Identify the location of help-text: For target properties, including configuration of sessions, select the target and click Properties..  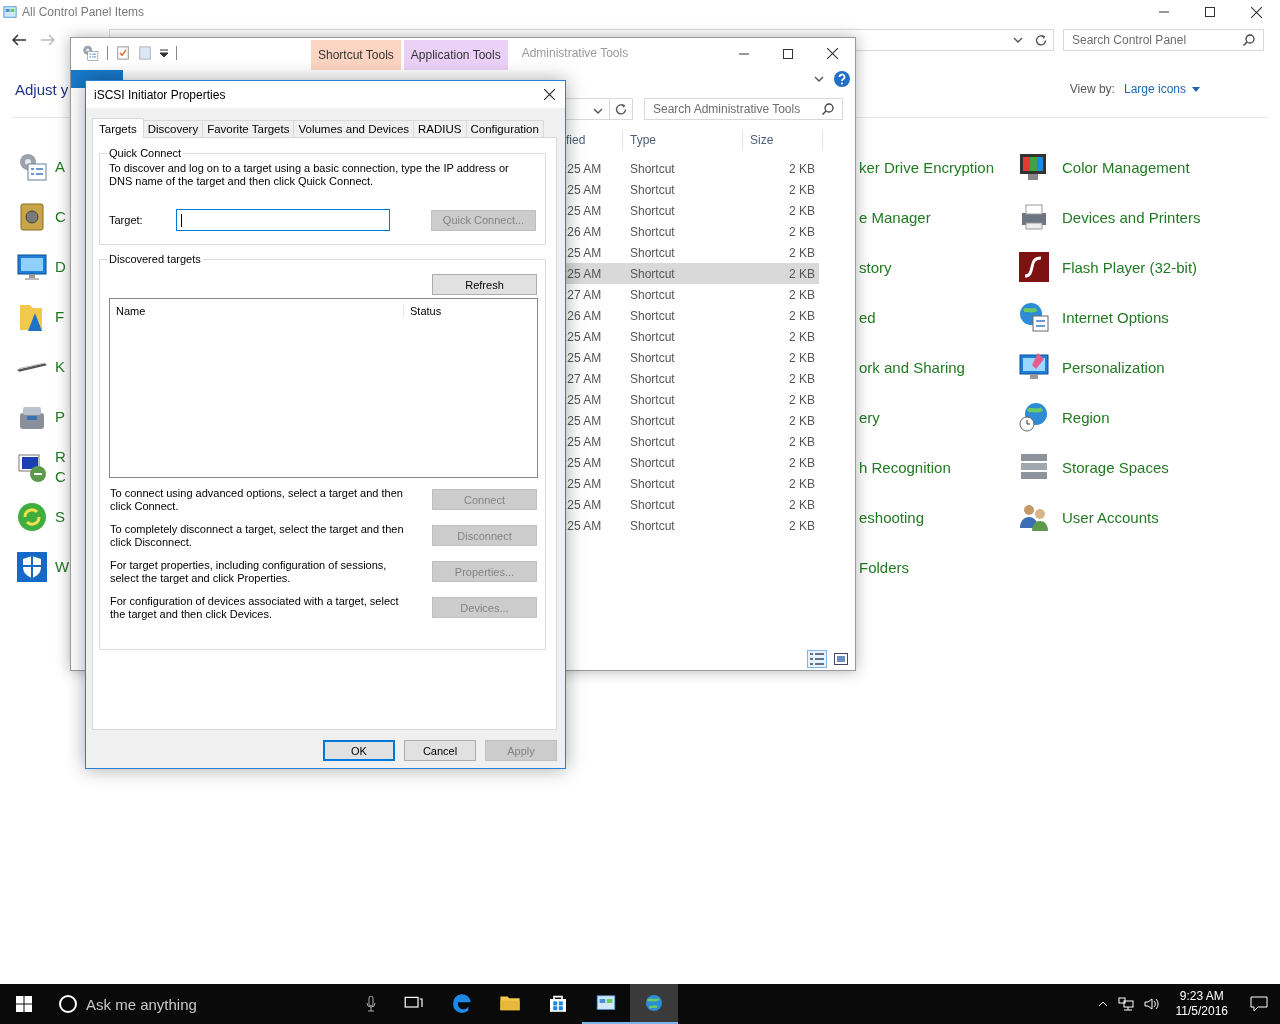
(248, 572).